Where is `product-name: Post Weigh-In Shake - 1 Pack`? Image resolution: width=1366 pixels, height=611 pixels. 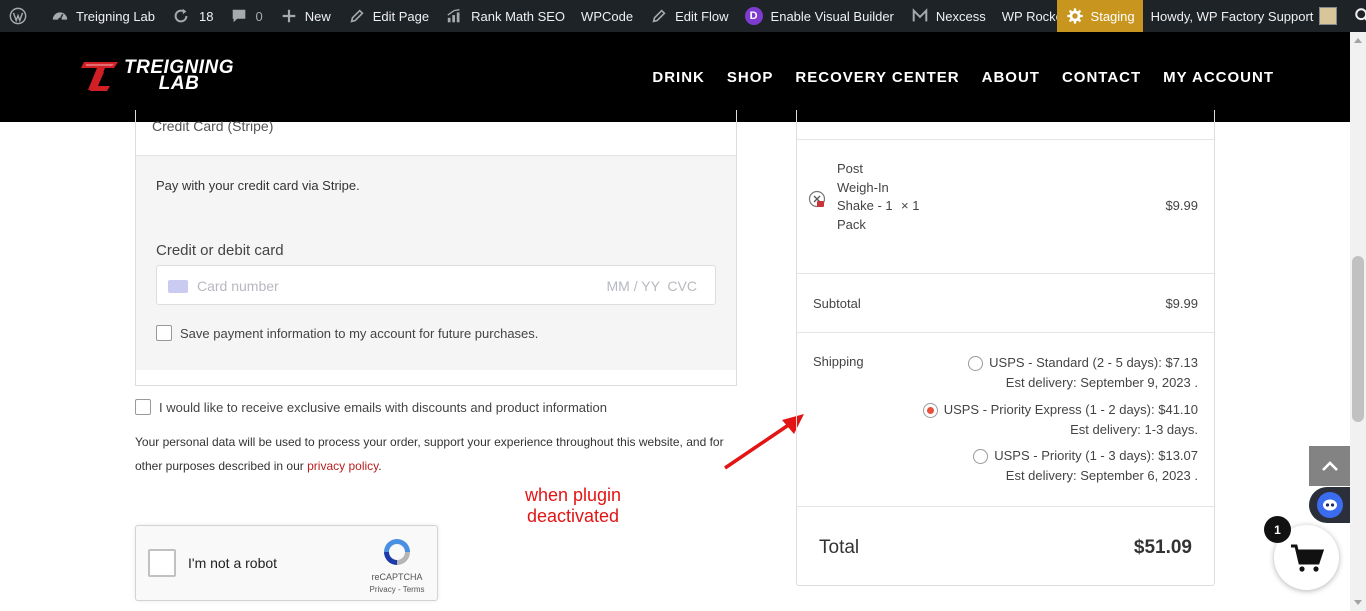 product-name: Post Weigh-In Shake - 1 Pack is located at coordinates (867, 197).